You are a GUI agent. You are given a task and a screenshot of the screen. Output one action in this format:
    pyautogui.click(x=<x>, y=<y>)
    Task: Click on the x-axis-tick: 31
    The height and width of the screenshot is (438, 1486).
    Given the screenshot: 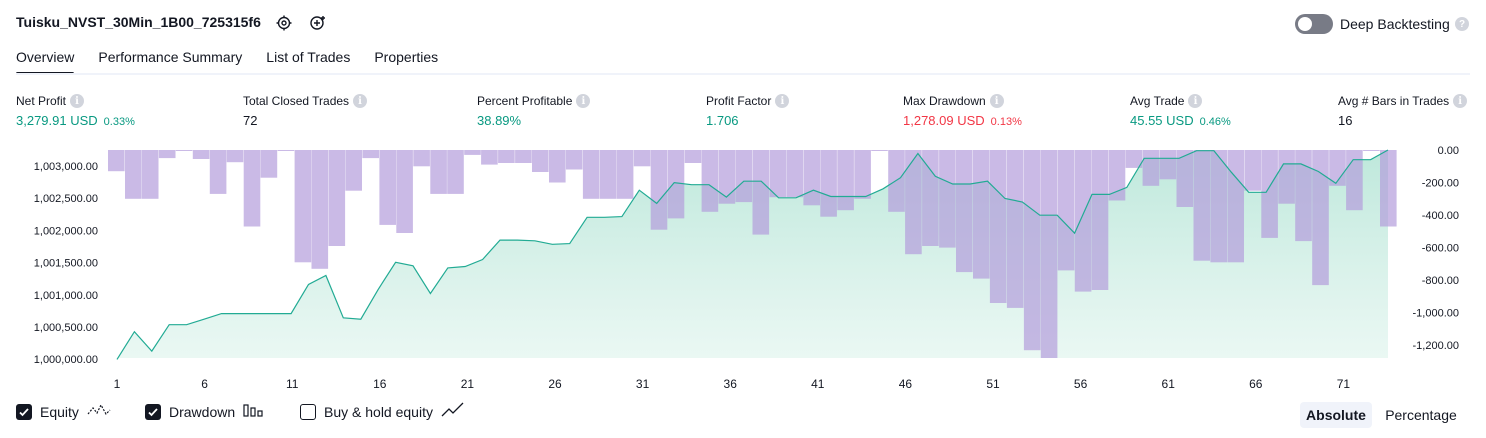 What is the action you would take?
    pyautogui.click(x=643, y=384)
    